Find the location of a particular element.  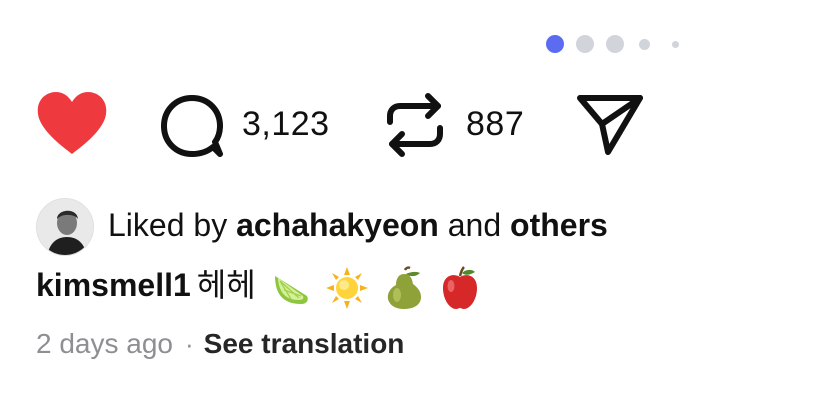

send-icon is located at coordinates (610, 125).